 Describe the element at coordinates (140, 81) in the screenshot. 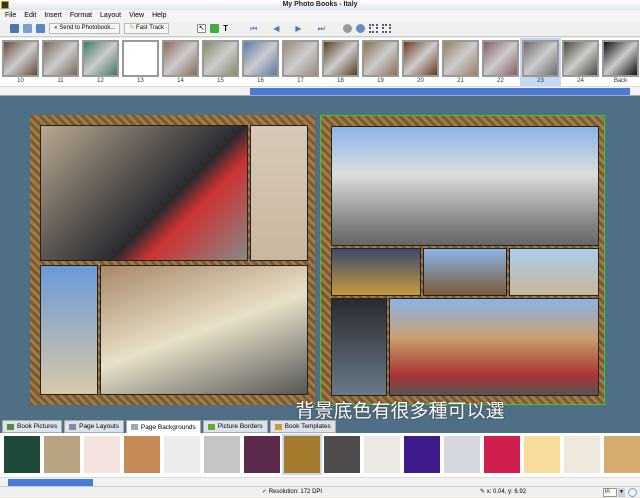

I see `thumbnail-label: 13` at that location.